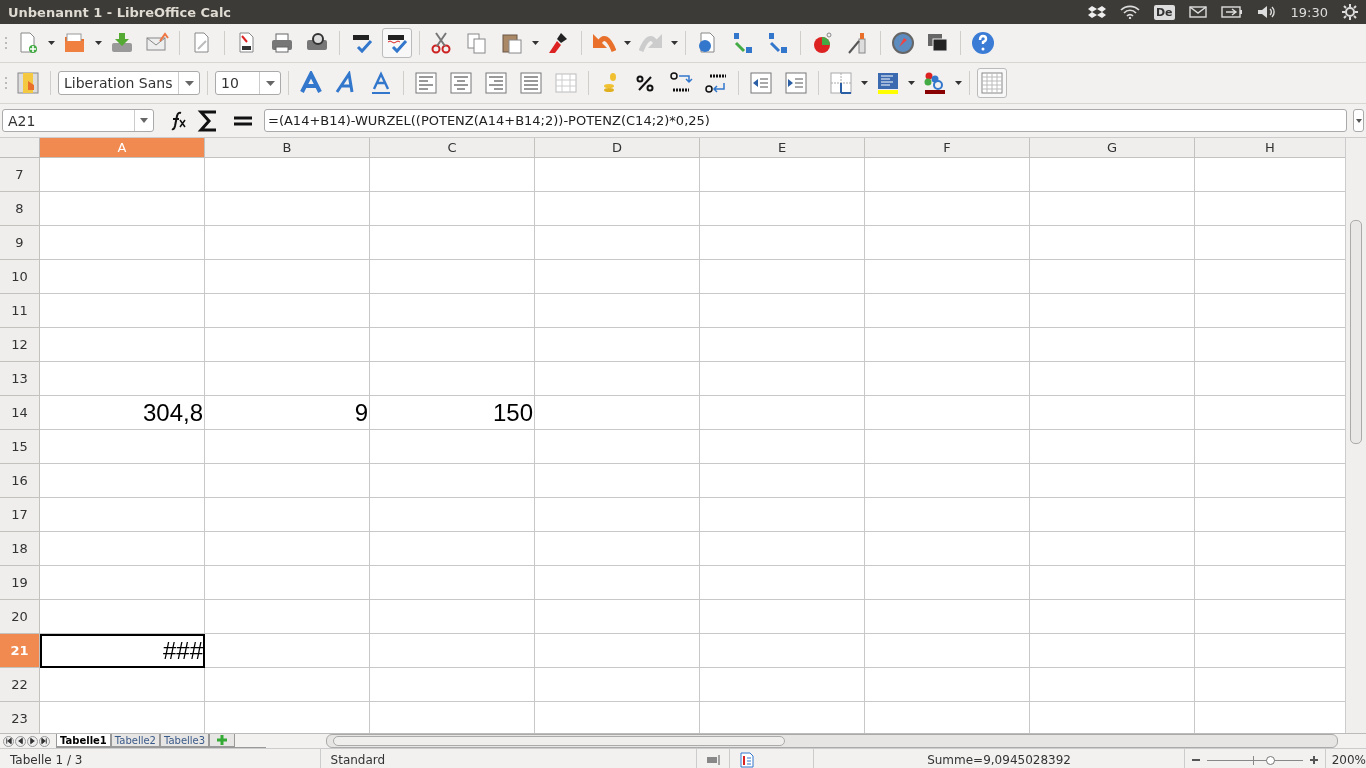  Describe the element at coordinates (129, 83) in the screenshot. I see `font-name-field: Liberation Sans` at that location.